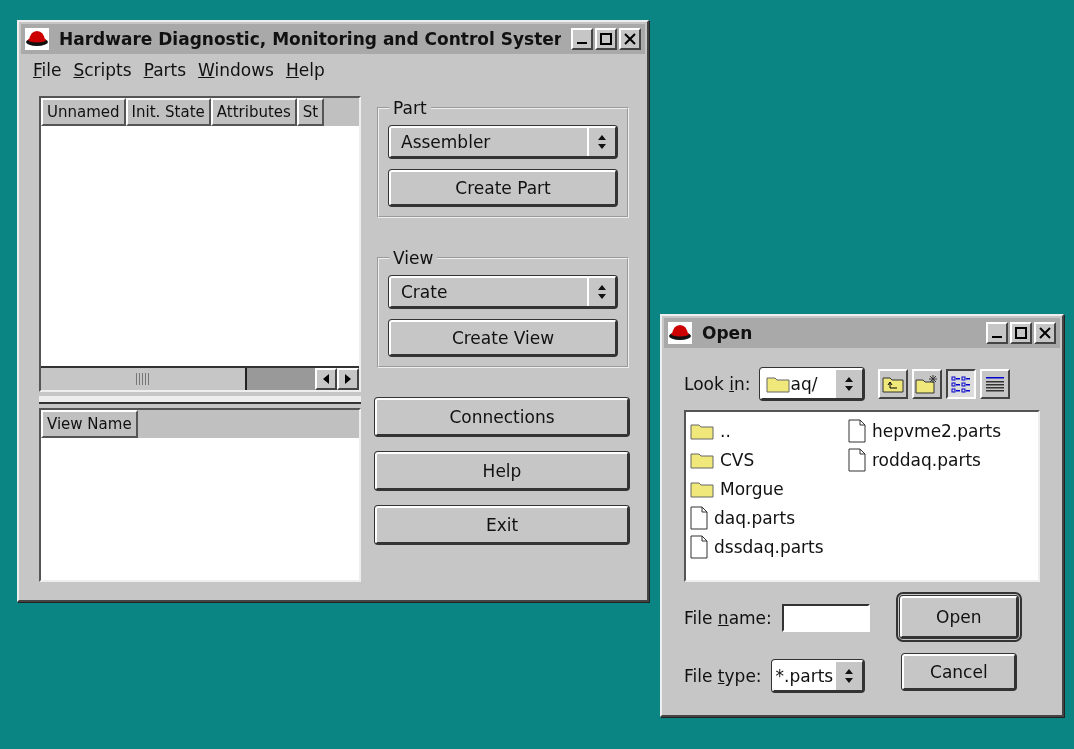 This screenshot has width=1074, height=749. What do you see at coordinates (165, 70) in the screenshot?
I see `menu-item: Parts` at bounding box center [165, 70].